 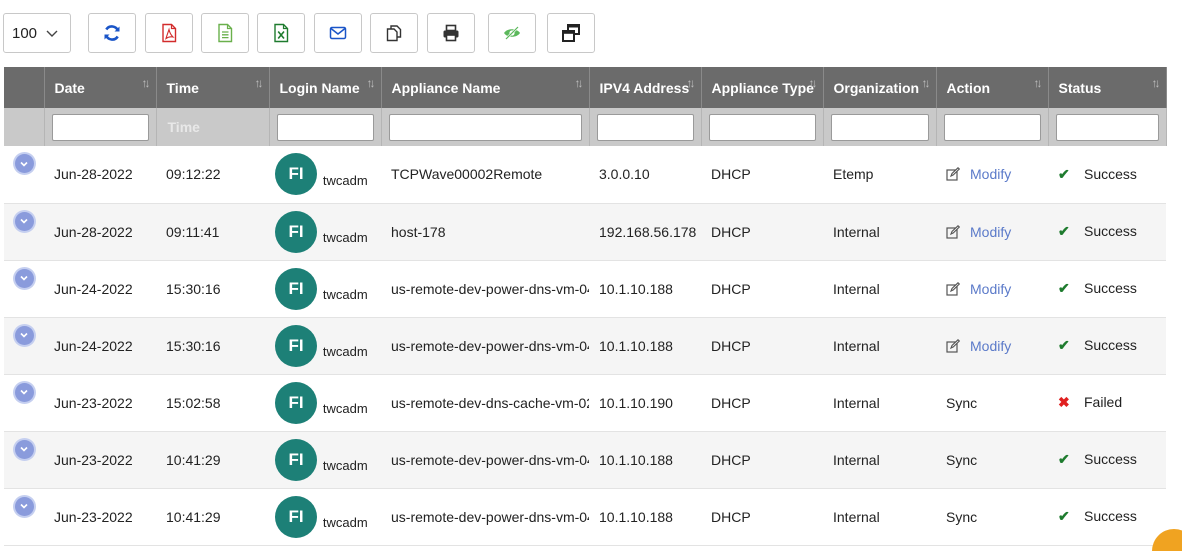 I want to click on mail-icon, so click(x=338, y=33).